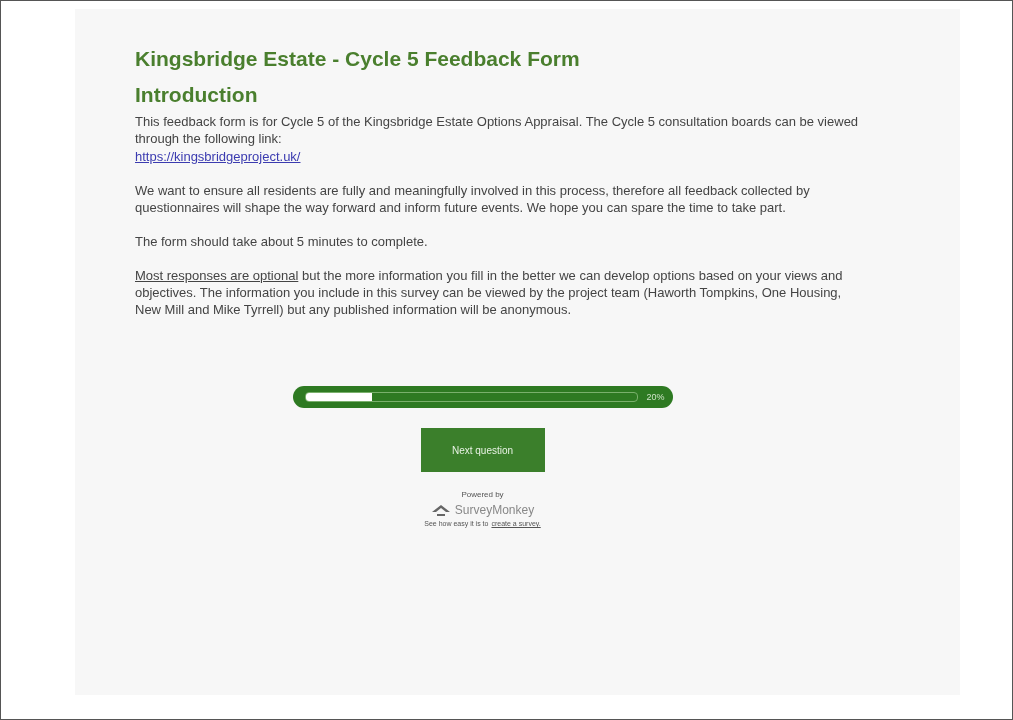  I want to click on paragraph: We want to ensure all residents are fully and meaningfully involved in this process, therefore all feedback collected by questionnaires will shape the way forward and inform future events. We hope you can spare the time to take part., so click(473, 199).